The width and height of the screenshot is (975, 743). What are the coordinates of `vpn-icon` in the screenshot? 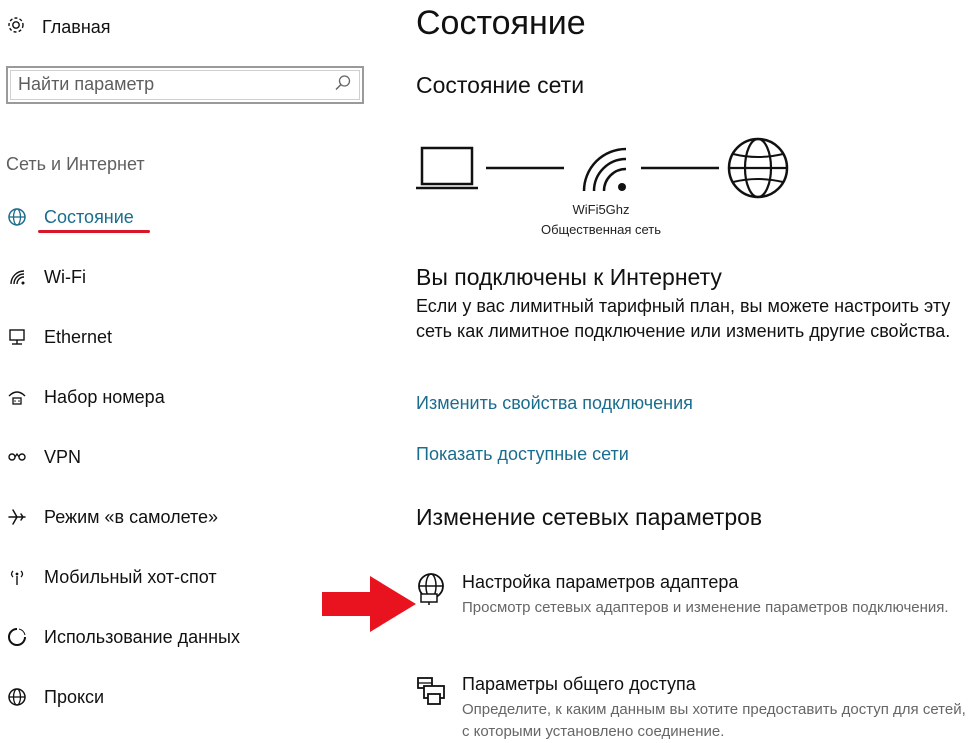 It's located at (17, 457).